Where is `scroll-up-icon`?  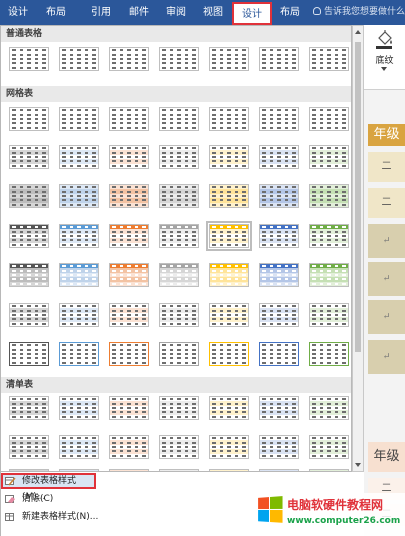 scroll-up-icon is located at coordinates (358, 32).